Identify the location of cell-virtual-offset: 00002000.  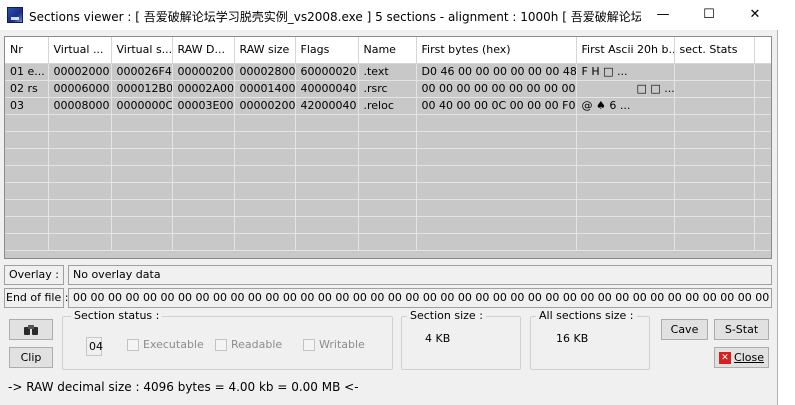
(80, 72).